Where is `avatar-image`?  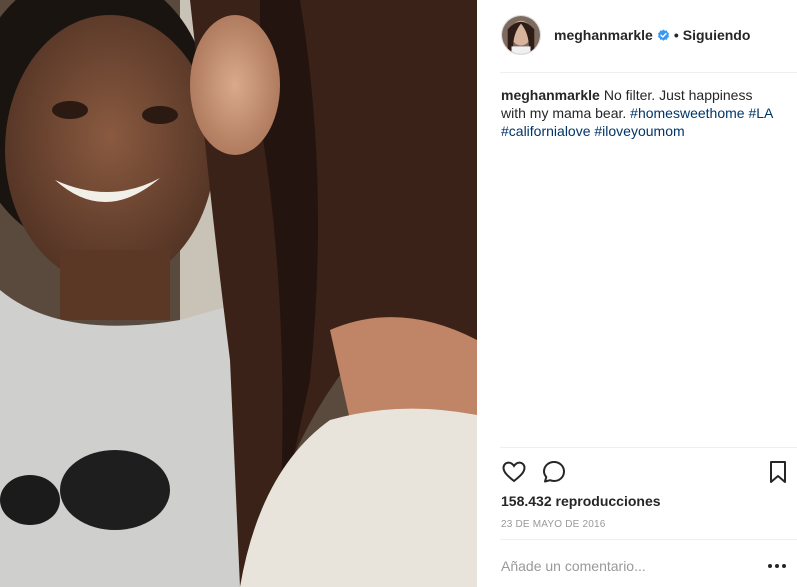
avatar-image is located at coordinates (521, 35).